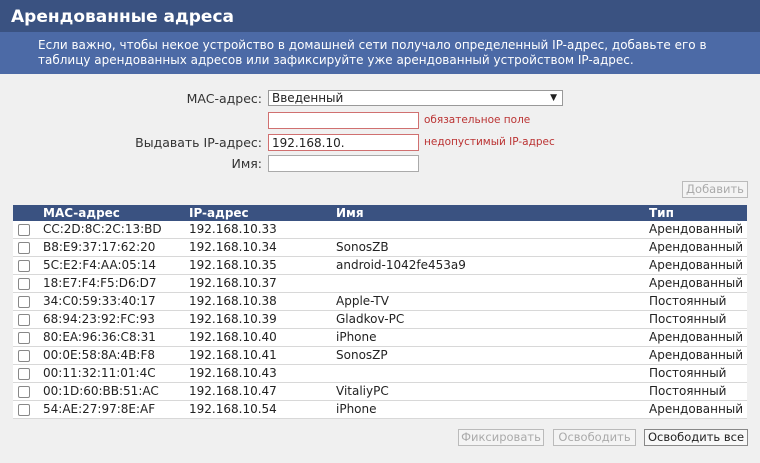 The image size is (760, 463). Describe the element at coordinates (116, 355) in the screenshot. I see `cell-mac: 00:0E:58:8A:4B:F8` at that location.